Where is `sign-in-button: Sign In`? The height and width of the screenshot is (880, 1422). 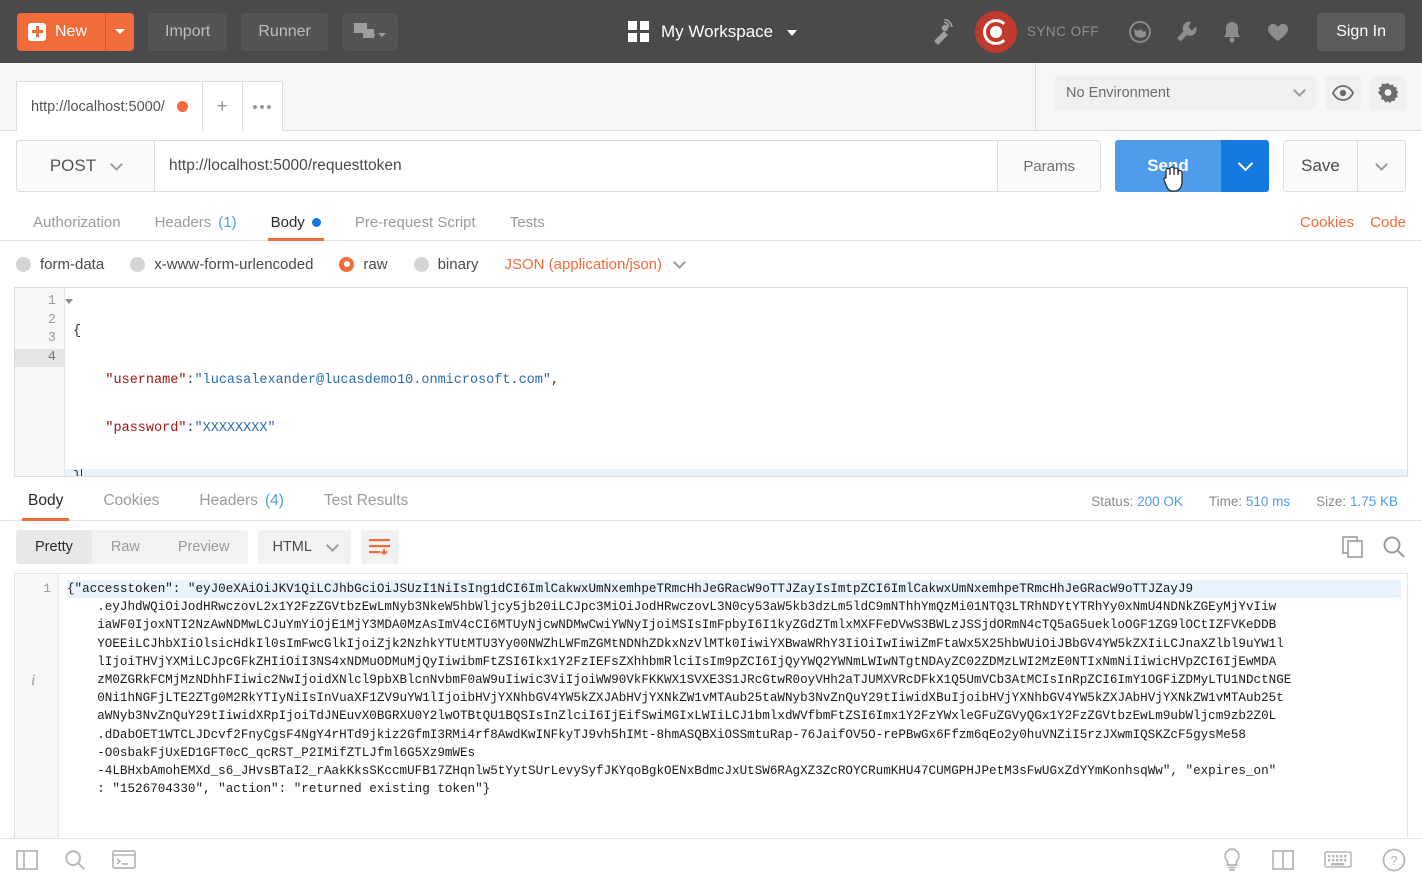 sign-in-button: Sign In is located at coordinates (1361, 31).